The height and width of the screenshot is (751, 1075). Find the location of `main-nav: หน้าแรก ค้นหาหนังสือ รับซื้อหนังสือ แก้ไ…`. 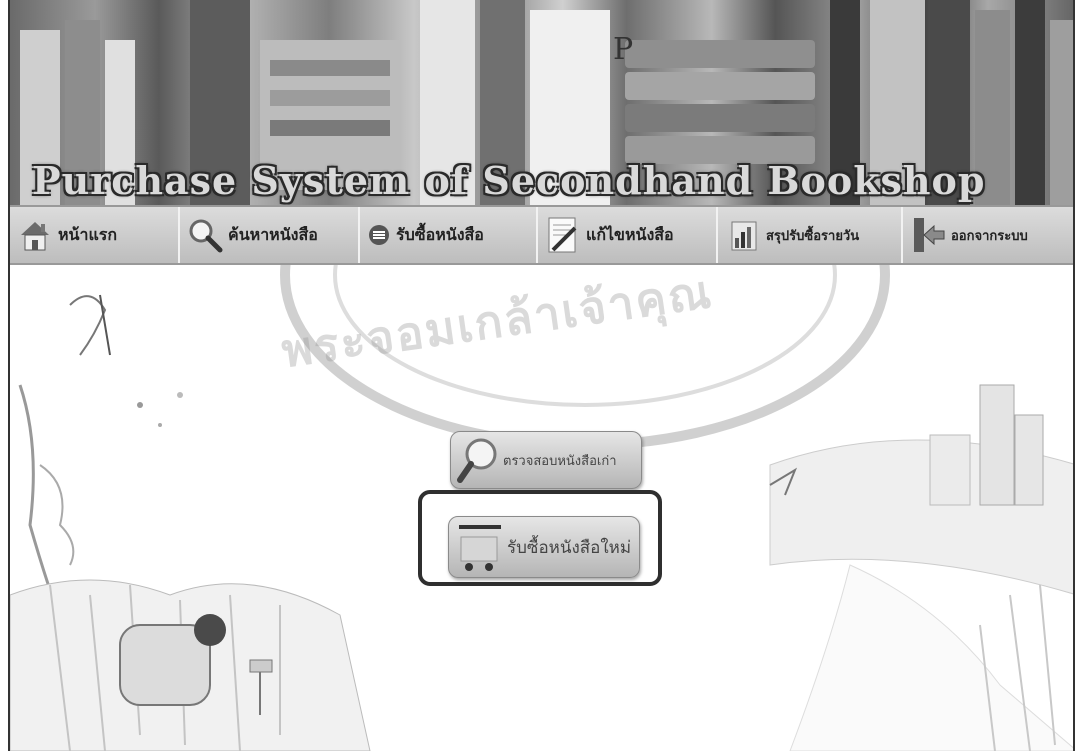

main-nav: หน้าแรก ค้นหาหนังสือ รับซื้อหนังสือ แก้ไ… is located at coordinates (541, 235).